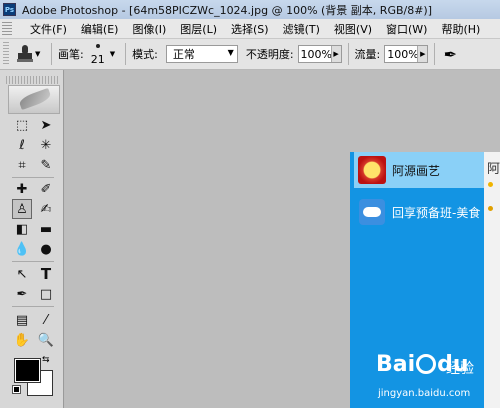 The width and height of the screenshot is (500, 408). I want to click on status-dot-icon, so click(490, 208).